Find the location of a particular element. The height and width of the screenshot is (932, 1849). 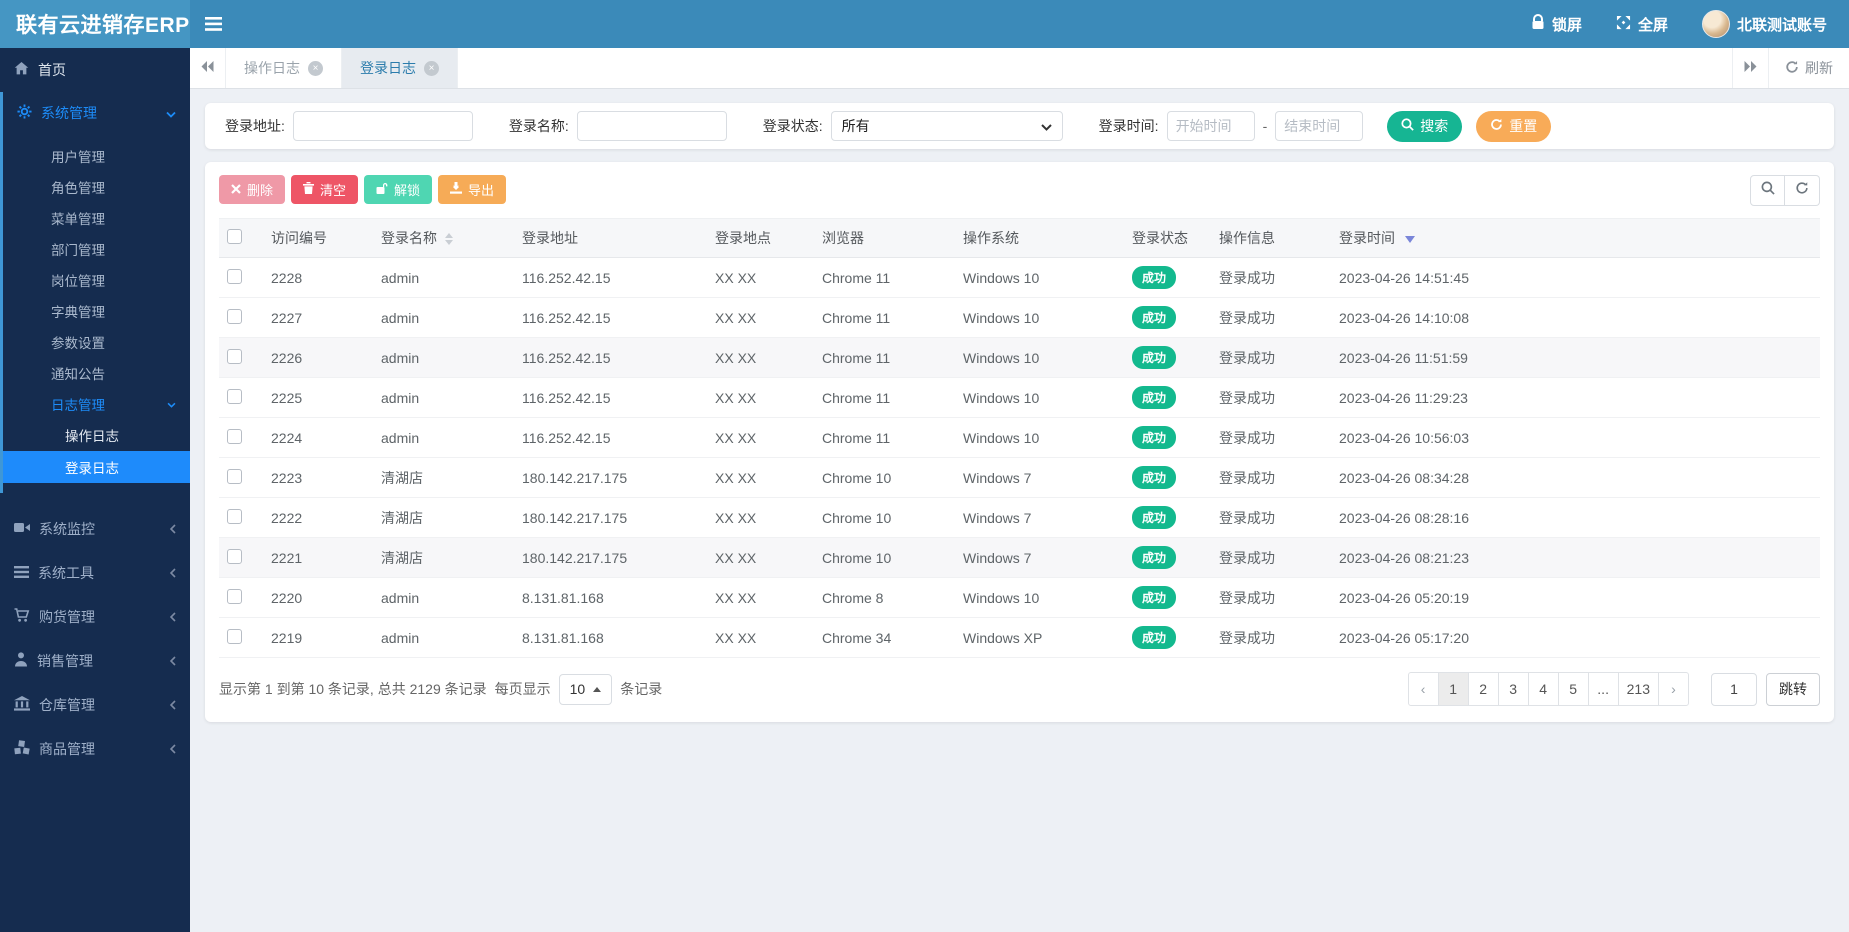

cell-location: XX XX is located at coordinates (760, 357).